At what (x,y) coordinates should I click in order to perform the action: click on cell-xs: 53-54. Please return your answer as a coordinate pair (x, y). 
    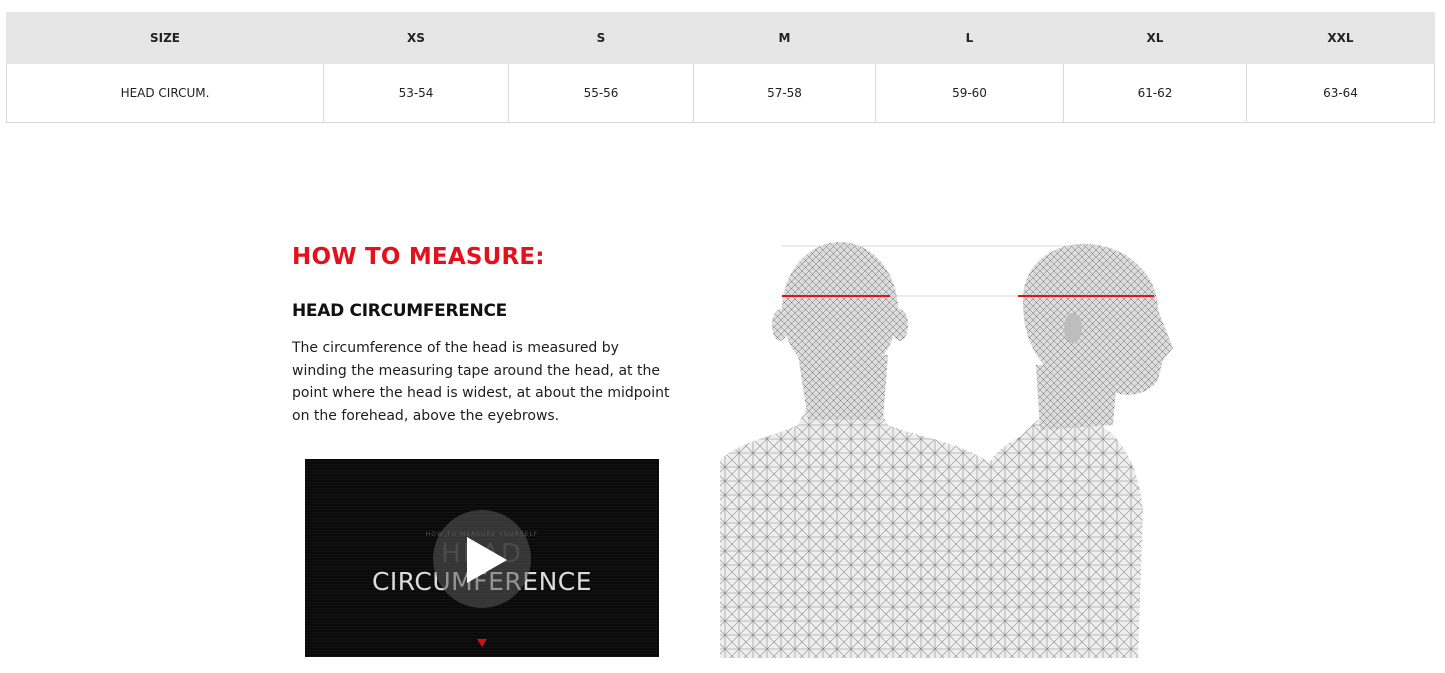
    Looking at the image, I should click on (416, 93).